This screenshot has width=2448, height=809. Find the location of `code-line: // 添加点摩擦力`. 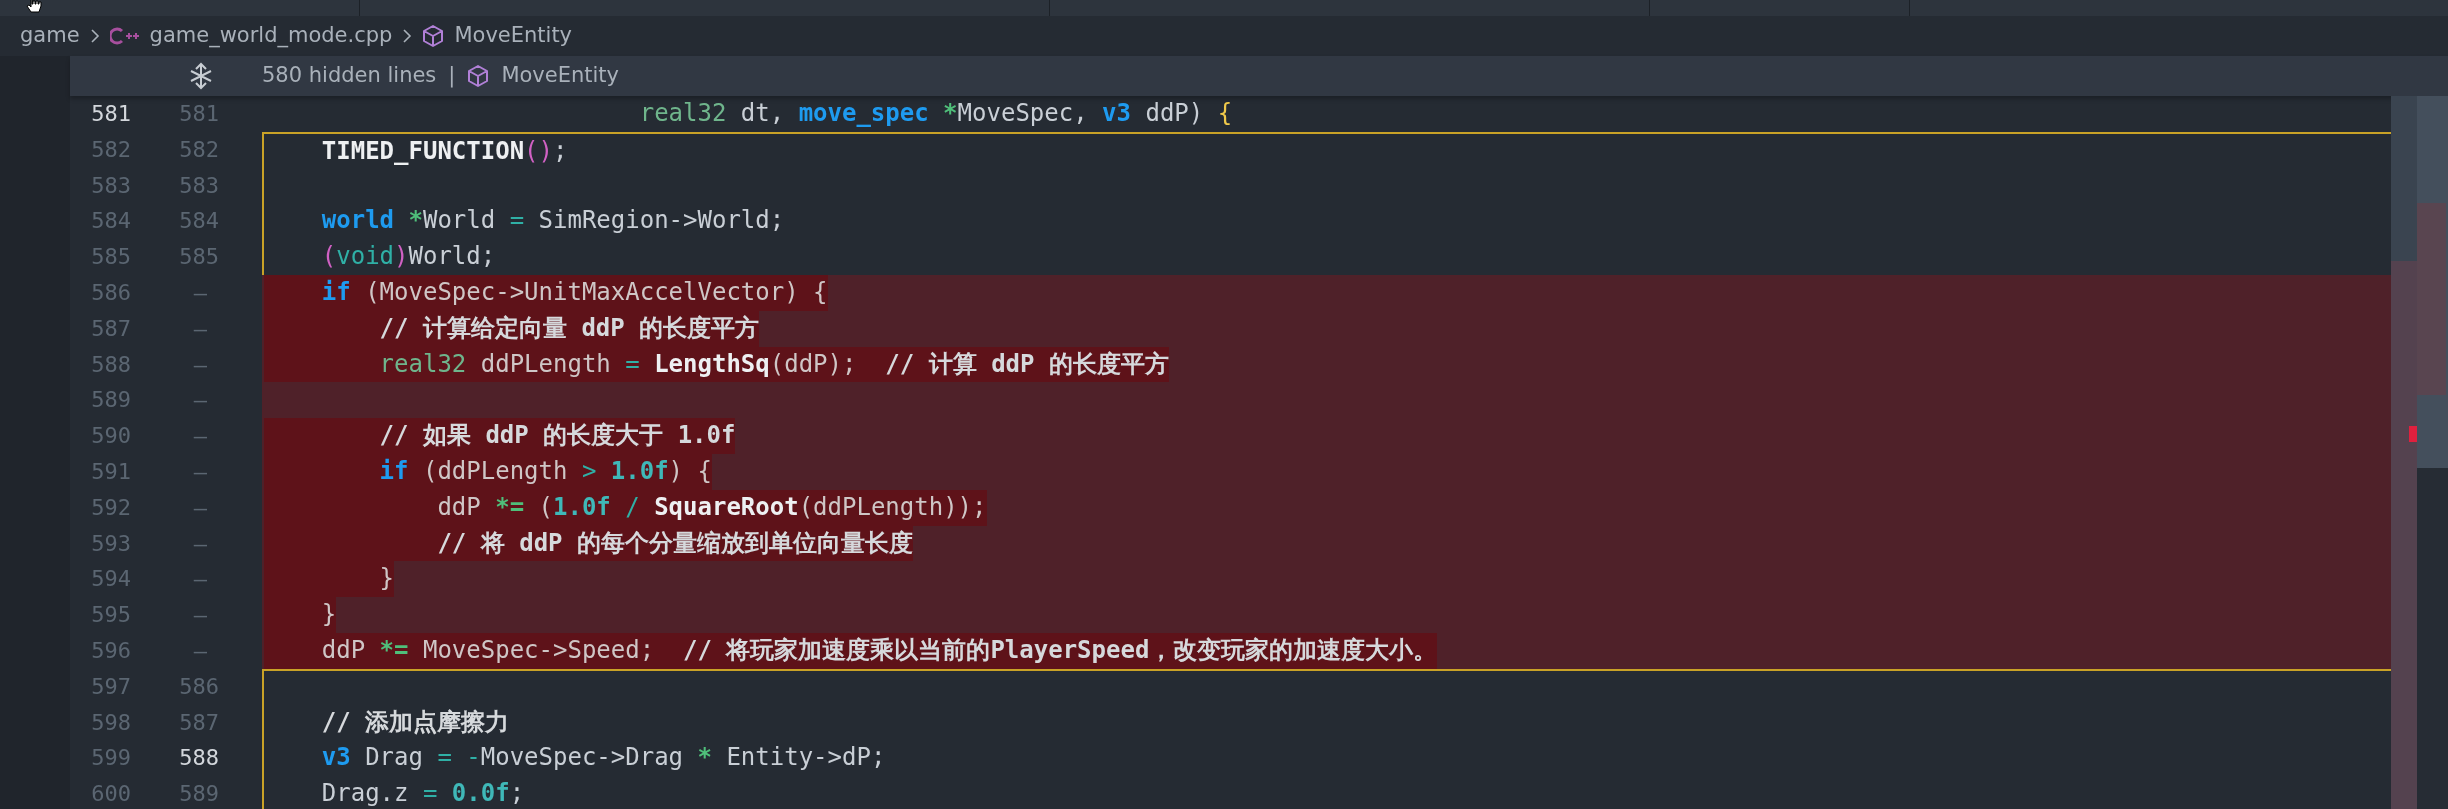

code-line: // 添加点摩擦力 is located at coordinates (415, 722).